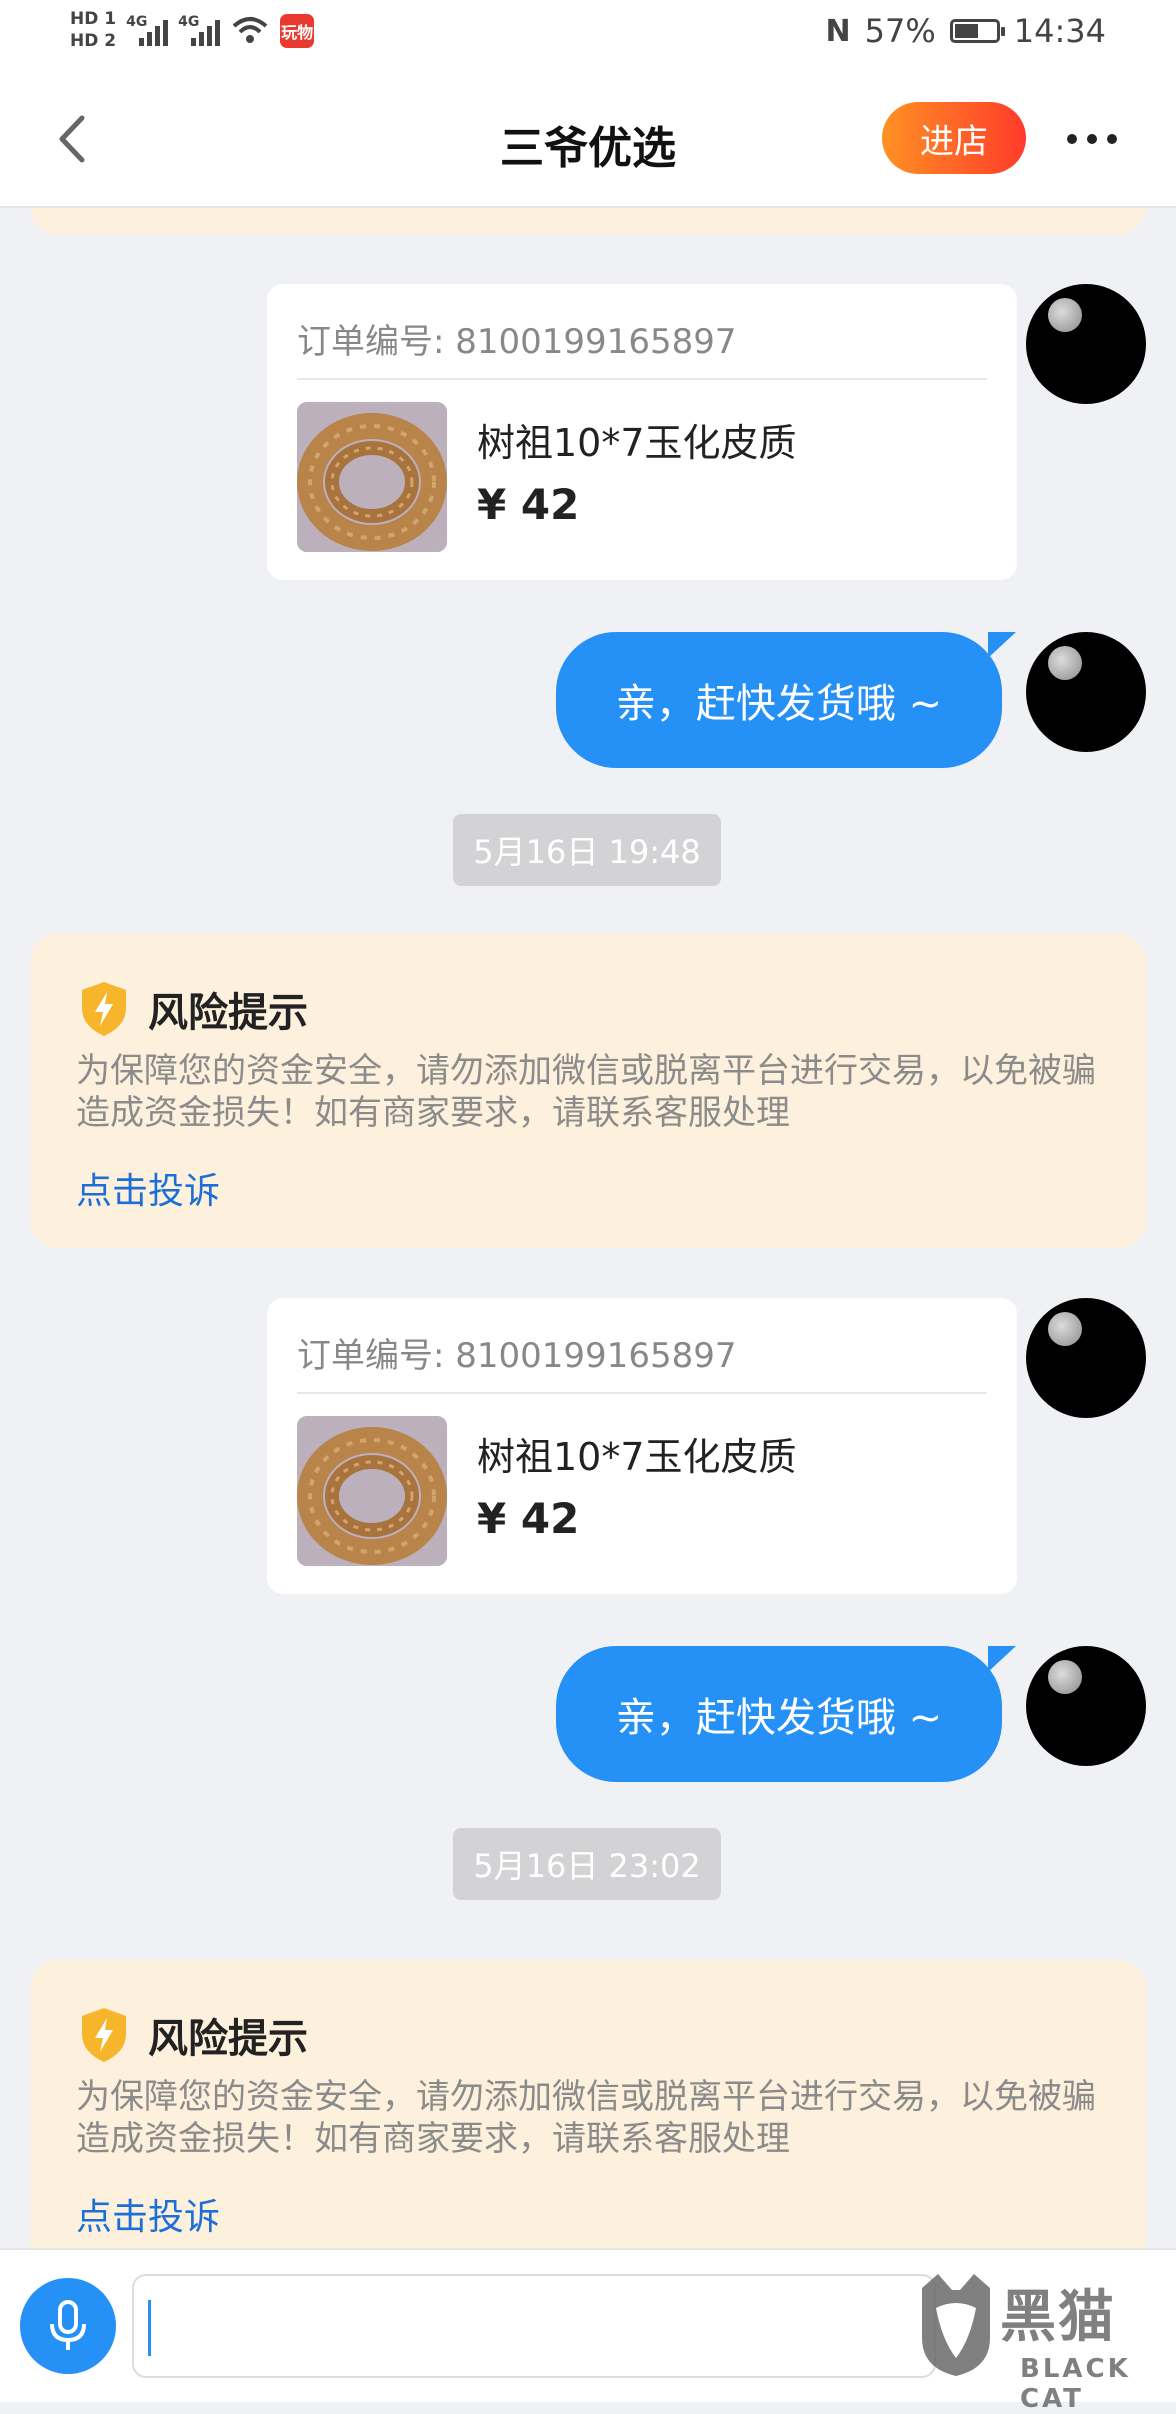 This screenshot has width=1176, height=2414. I want to click on risk-card-partial, so click(588, 221).